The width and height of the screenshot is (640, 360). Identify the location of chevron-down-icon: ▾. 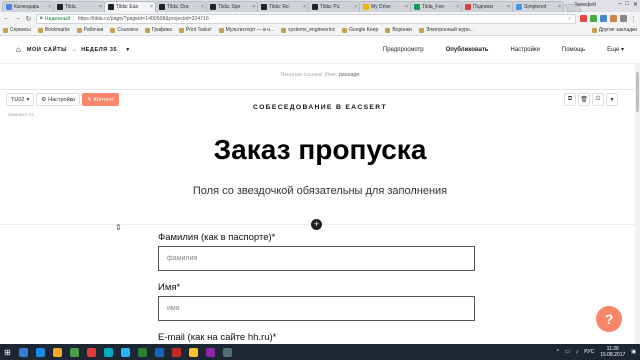
(622, 50).